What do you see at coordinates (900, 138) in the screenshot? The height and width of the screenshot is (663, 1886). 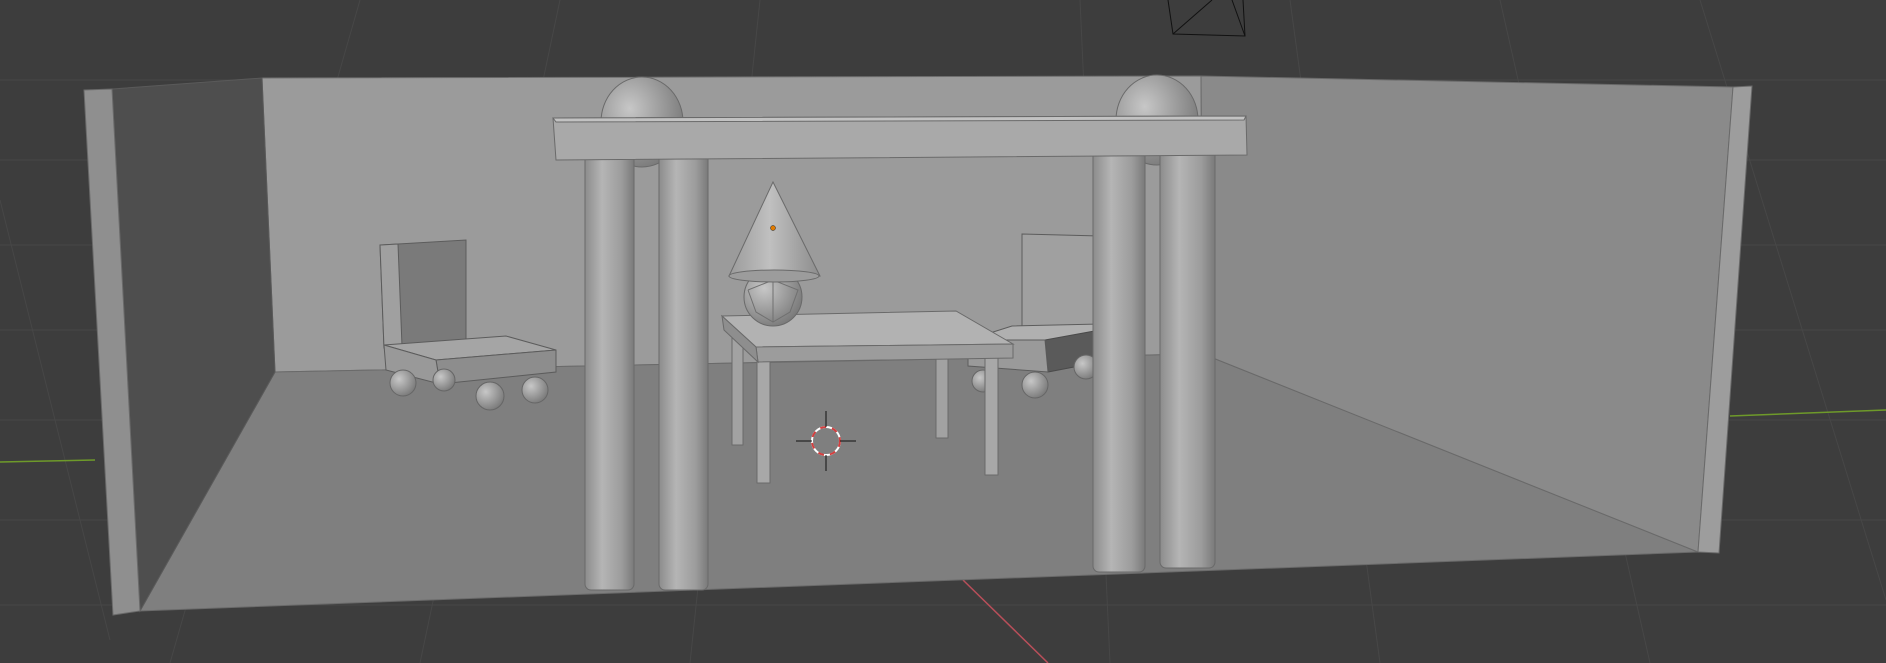 I see `gate-crossbeam` at bounding box center [900, 138].